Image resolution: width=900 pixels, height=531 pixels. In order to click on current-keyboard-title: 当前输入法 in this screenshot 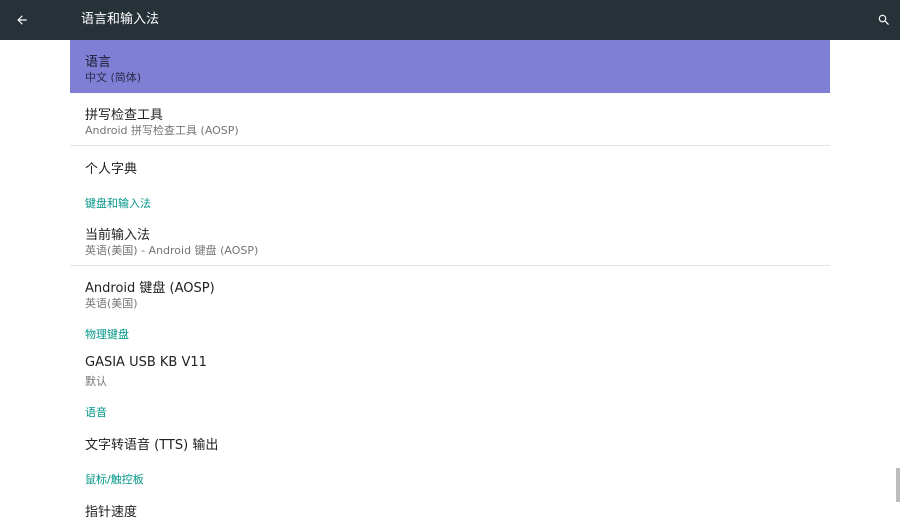, I will do `click(118, 235)`.